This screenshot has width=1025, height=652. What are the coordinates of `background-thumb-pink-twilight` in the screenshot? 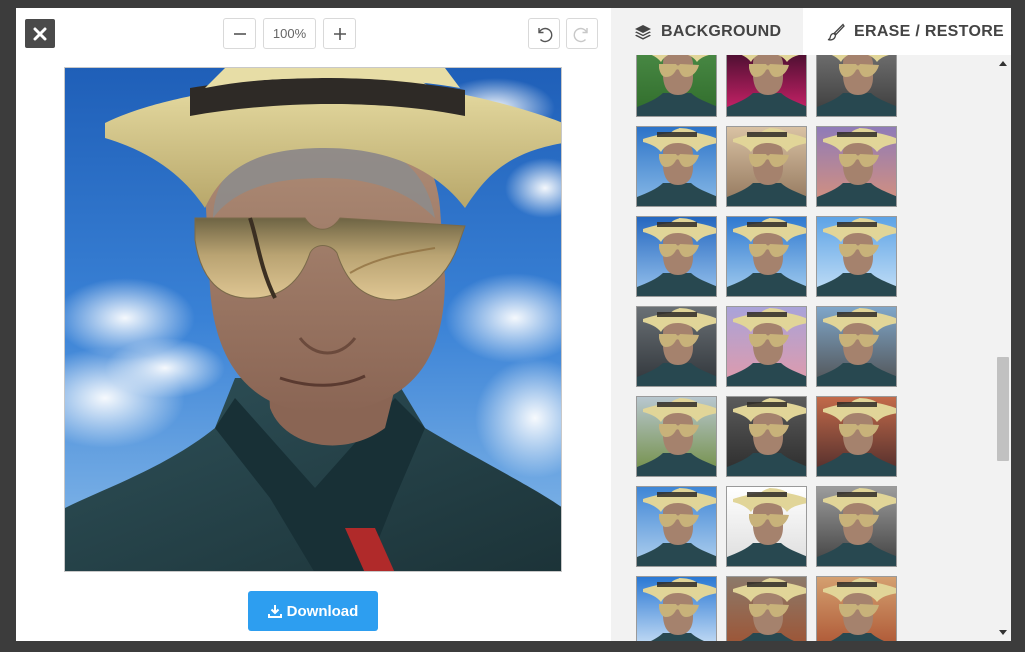 It's located at (766, 346).